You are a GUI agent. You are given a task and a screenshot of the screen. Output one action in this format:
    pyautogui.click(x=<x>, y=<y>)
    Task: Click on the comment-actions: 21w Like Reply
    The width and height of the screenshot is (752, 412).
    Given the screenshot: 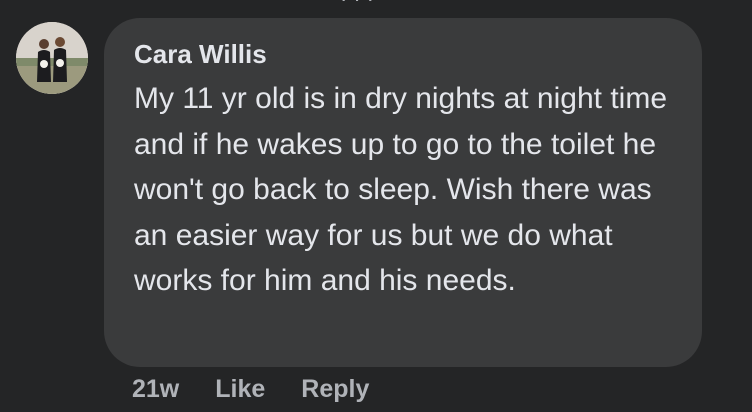 What is the action you would take?
    pyautogui.click(x=250, y=389)
    